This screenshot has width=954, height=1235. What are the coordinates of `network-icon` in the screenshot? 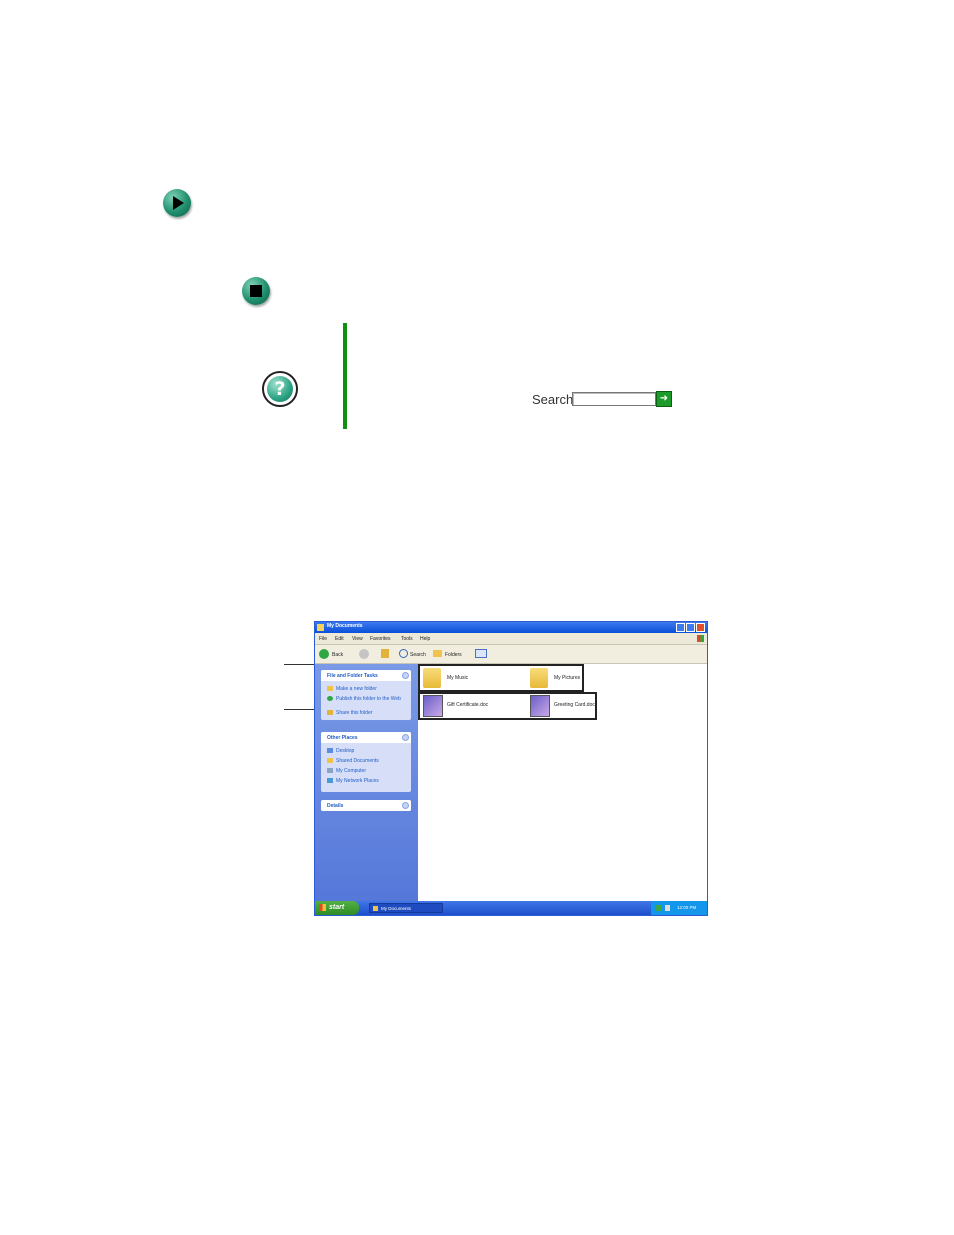 It's located at (330, 781).